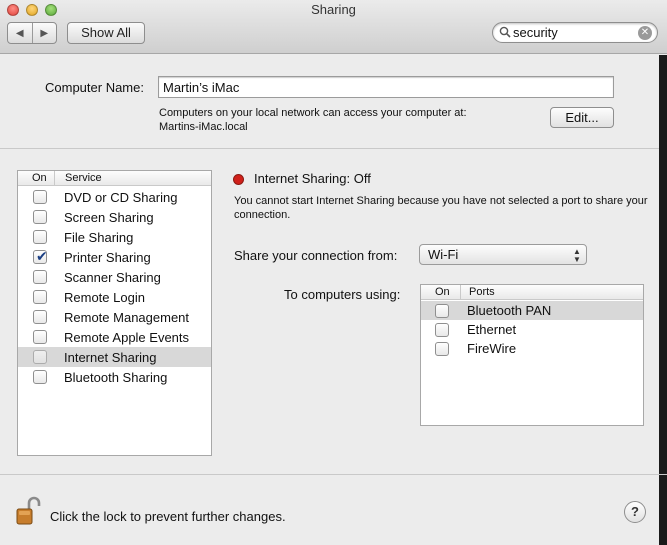 Image resolution: width=667 pixels, height=545 pixels. What do you see at coordinates (333, 27) in the screenshot?
I see `title-bar: Sharing ◀ ▶ Show All ✕` at bounding box center [333, 27].